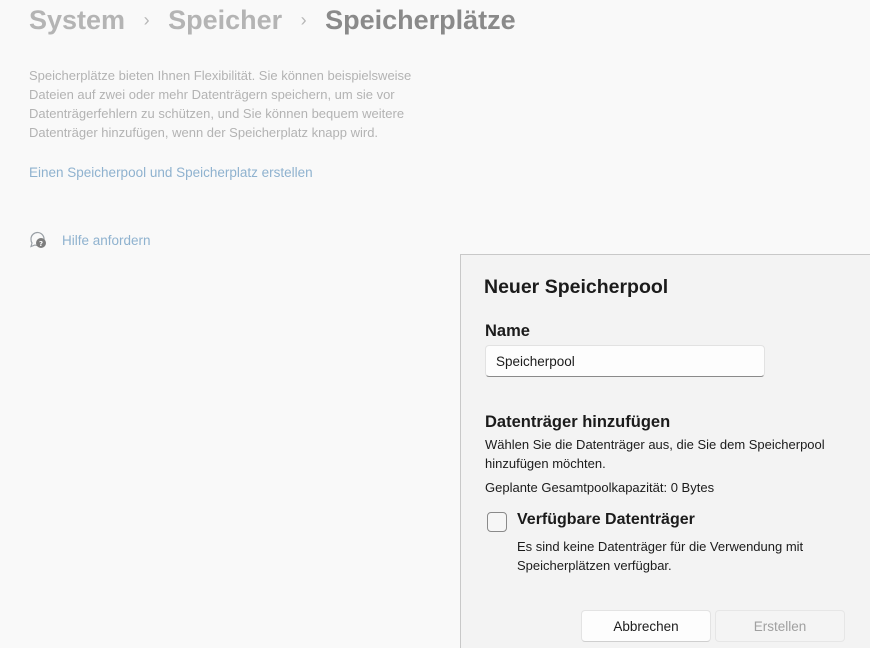  What do you see at coordinates (420, 19) in the screenshot?
I see `breadcrumb-item-current: Speicherplätze` at bounding box center [420, 19].